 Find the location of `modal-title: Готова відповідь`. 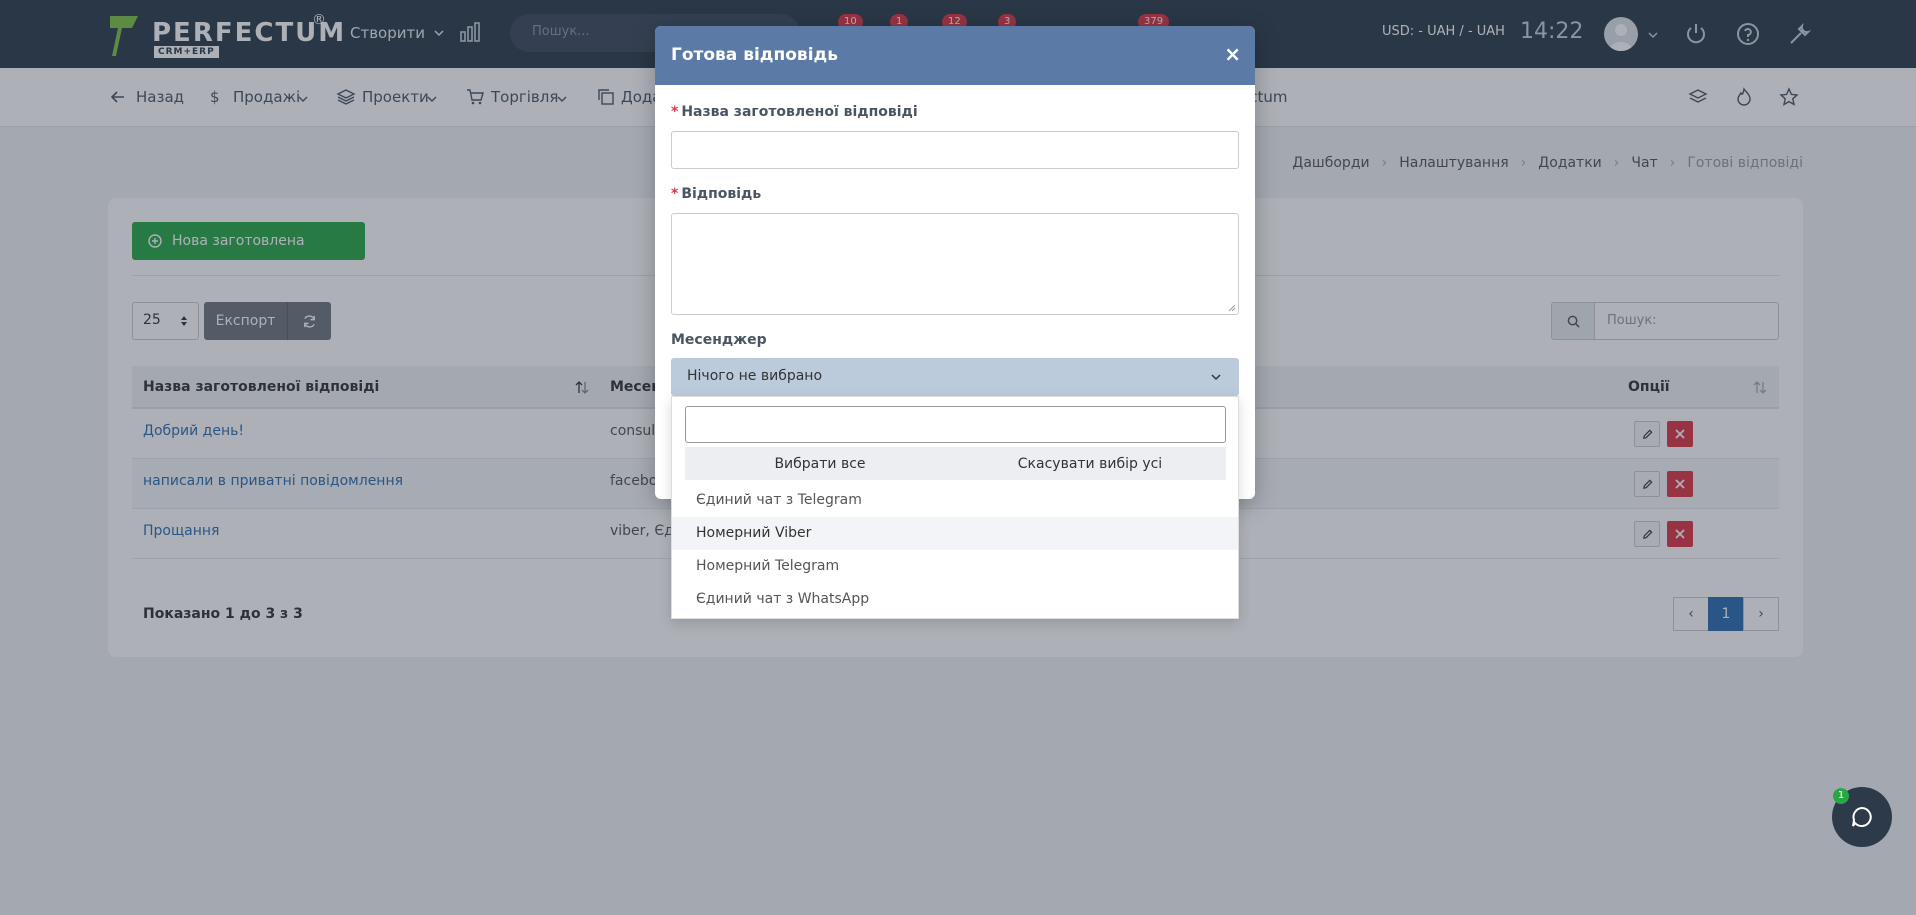

modal-title: Готова відповідь is located at coordinates (754, 55).